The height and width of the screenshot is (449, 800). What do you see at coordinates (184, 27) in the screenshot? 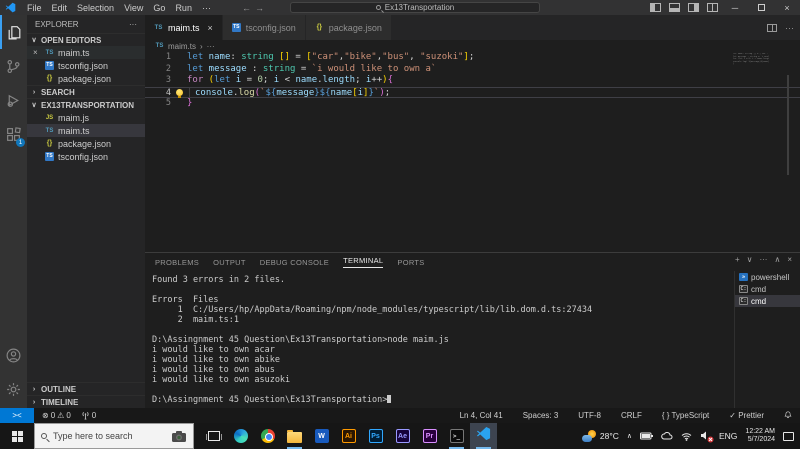
I see `editor-tab-maim.ts: TS maim.ts ×` at bounding box center [184, 27].